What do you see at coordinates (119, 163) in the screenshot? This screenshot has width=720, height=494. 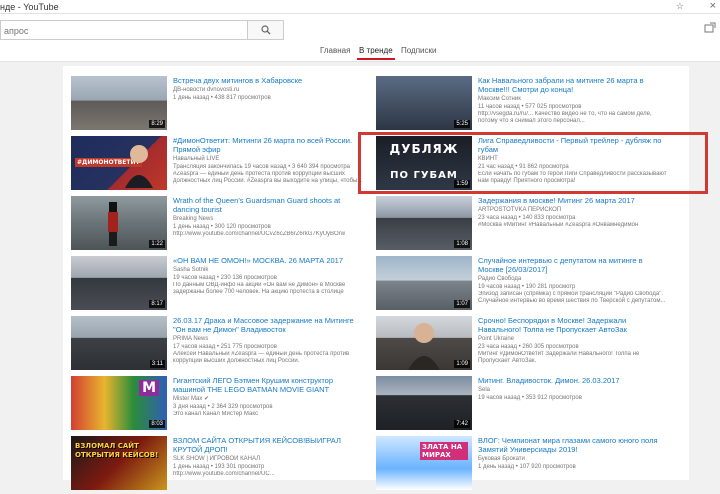 I see `video-thumbnail: #ДИМОНОТВЕТИТ` at bounding box center [119, 163].